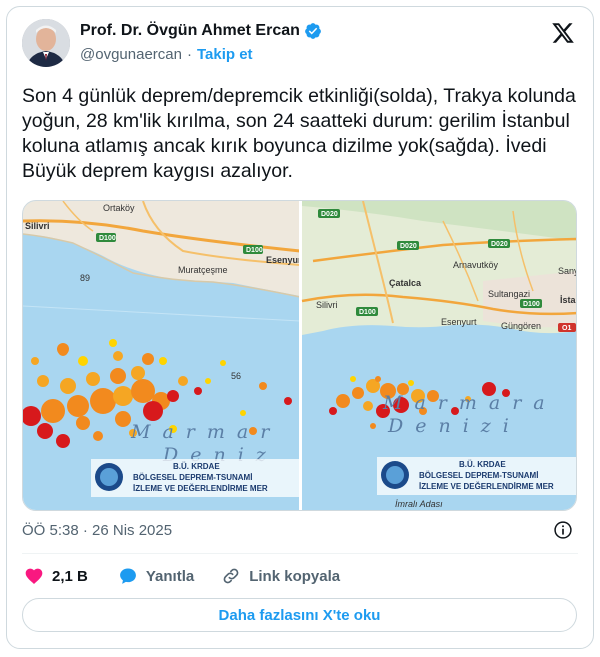 This screenshot has height=657, width=600. I want to click on read-more-button: Daha fazlasını X'te oku, so click(299, 615).